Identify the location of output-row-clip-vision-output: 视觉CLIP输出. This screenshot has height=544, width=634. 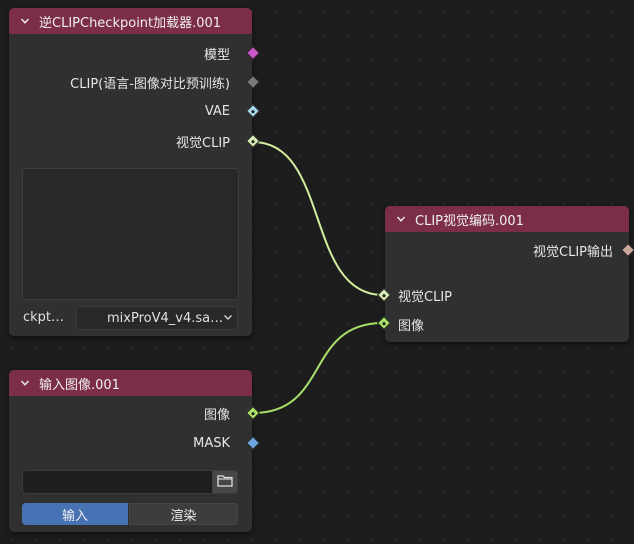
(573, 250).